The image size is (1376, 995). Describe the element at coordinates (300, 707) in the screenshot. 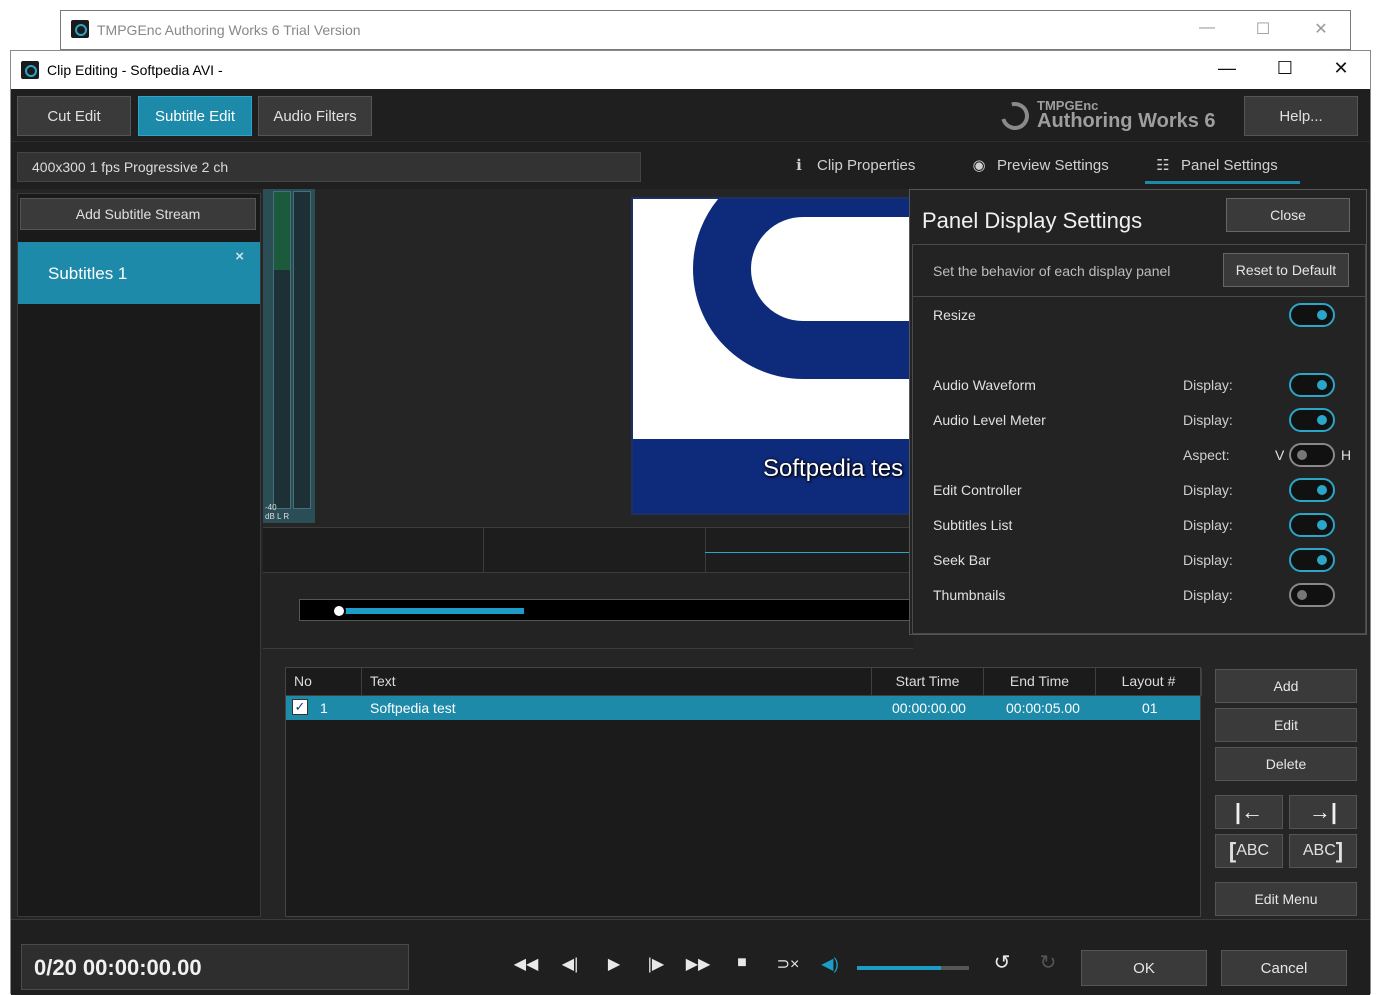

I see `row-checkbox: ✓` at that location.